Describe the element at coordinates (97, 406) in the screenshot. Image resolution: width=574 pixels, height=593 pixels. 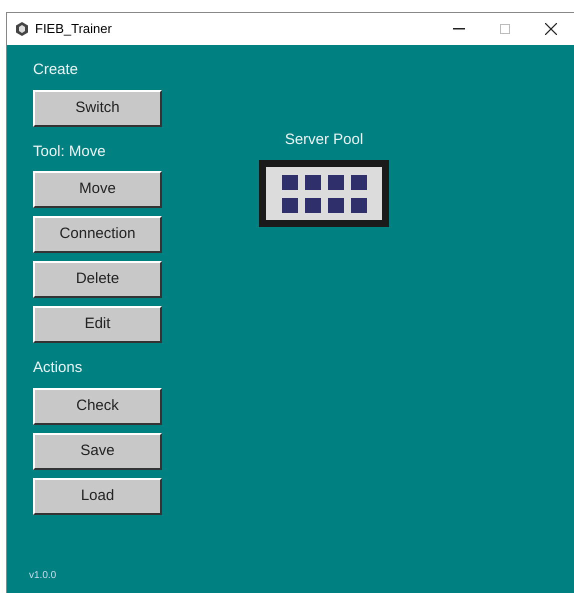
I see `tool-button: Check` at that location.